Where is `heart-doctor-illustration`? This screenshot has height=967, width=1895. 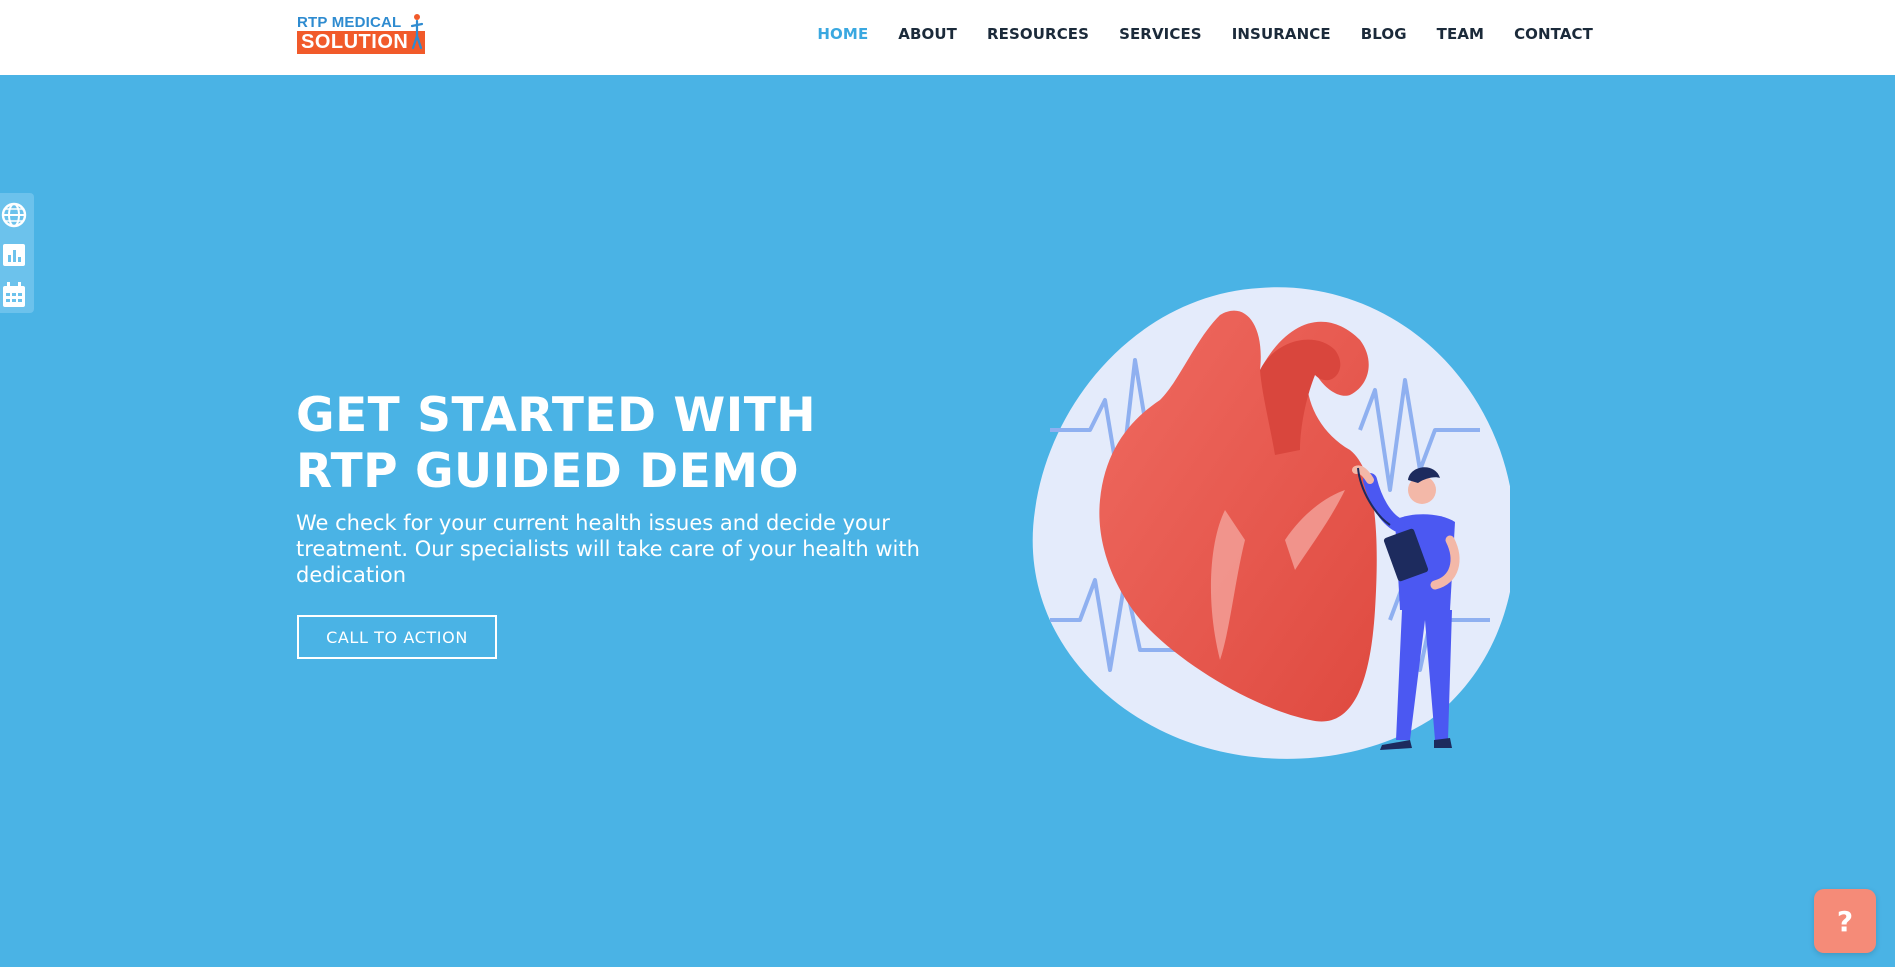 heart-doctor-illustration is located at coordinates (1271, 523).